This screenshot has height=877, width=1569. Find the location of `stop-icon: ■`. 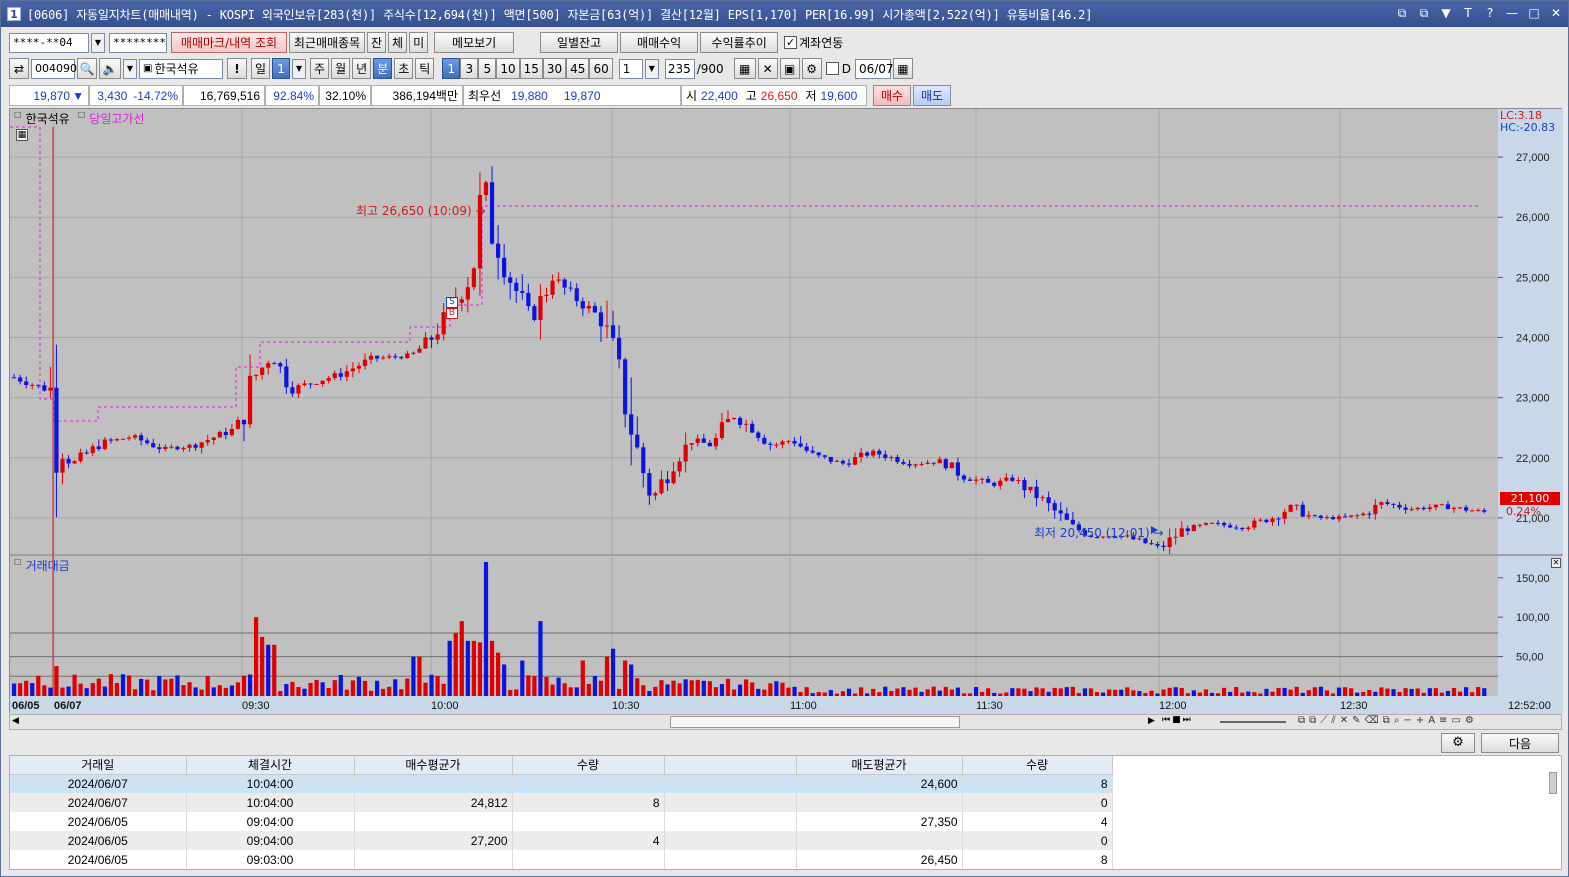

stop-icon: ■ is located at coordinates (1176, 720).